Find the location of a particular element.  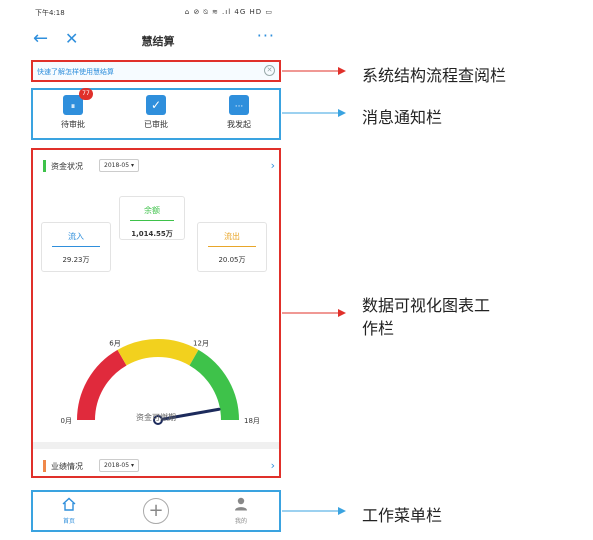

annotation-message: 消息通知栏 is located at coordinates (402, 117).